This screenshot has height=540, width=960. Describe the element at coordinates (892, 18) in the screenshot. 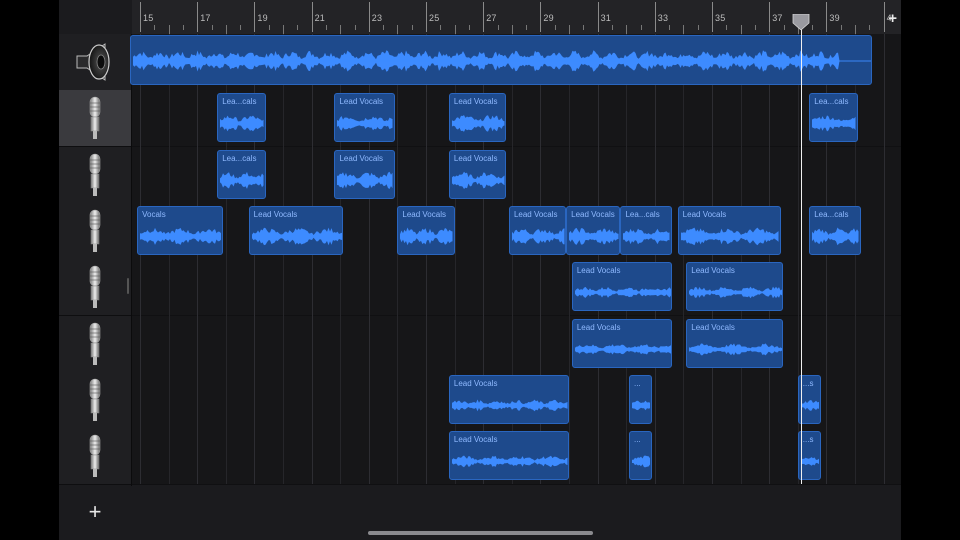

I see `add-section-button: +` at that location.